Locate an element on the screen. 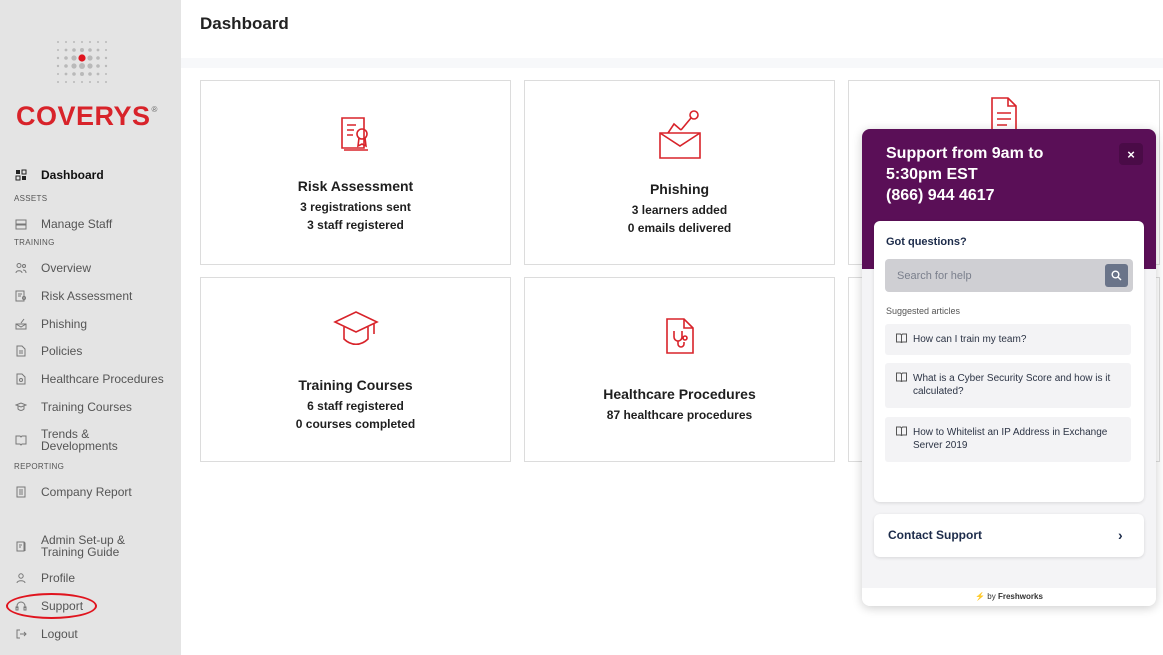 This screenshot has height=655, width=1163. suggested-articles-label: Suggested articles is located at coordinates (923, 311).